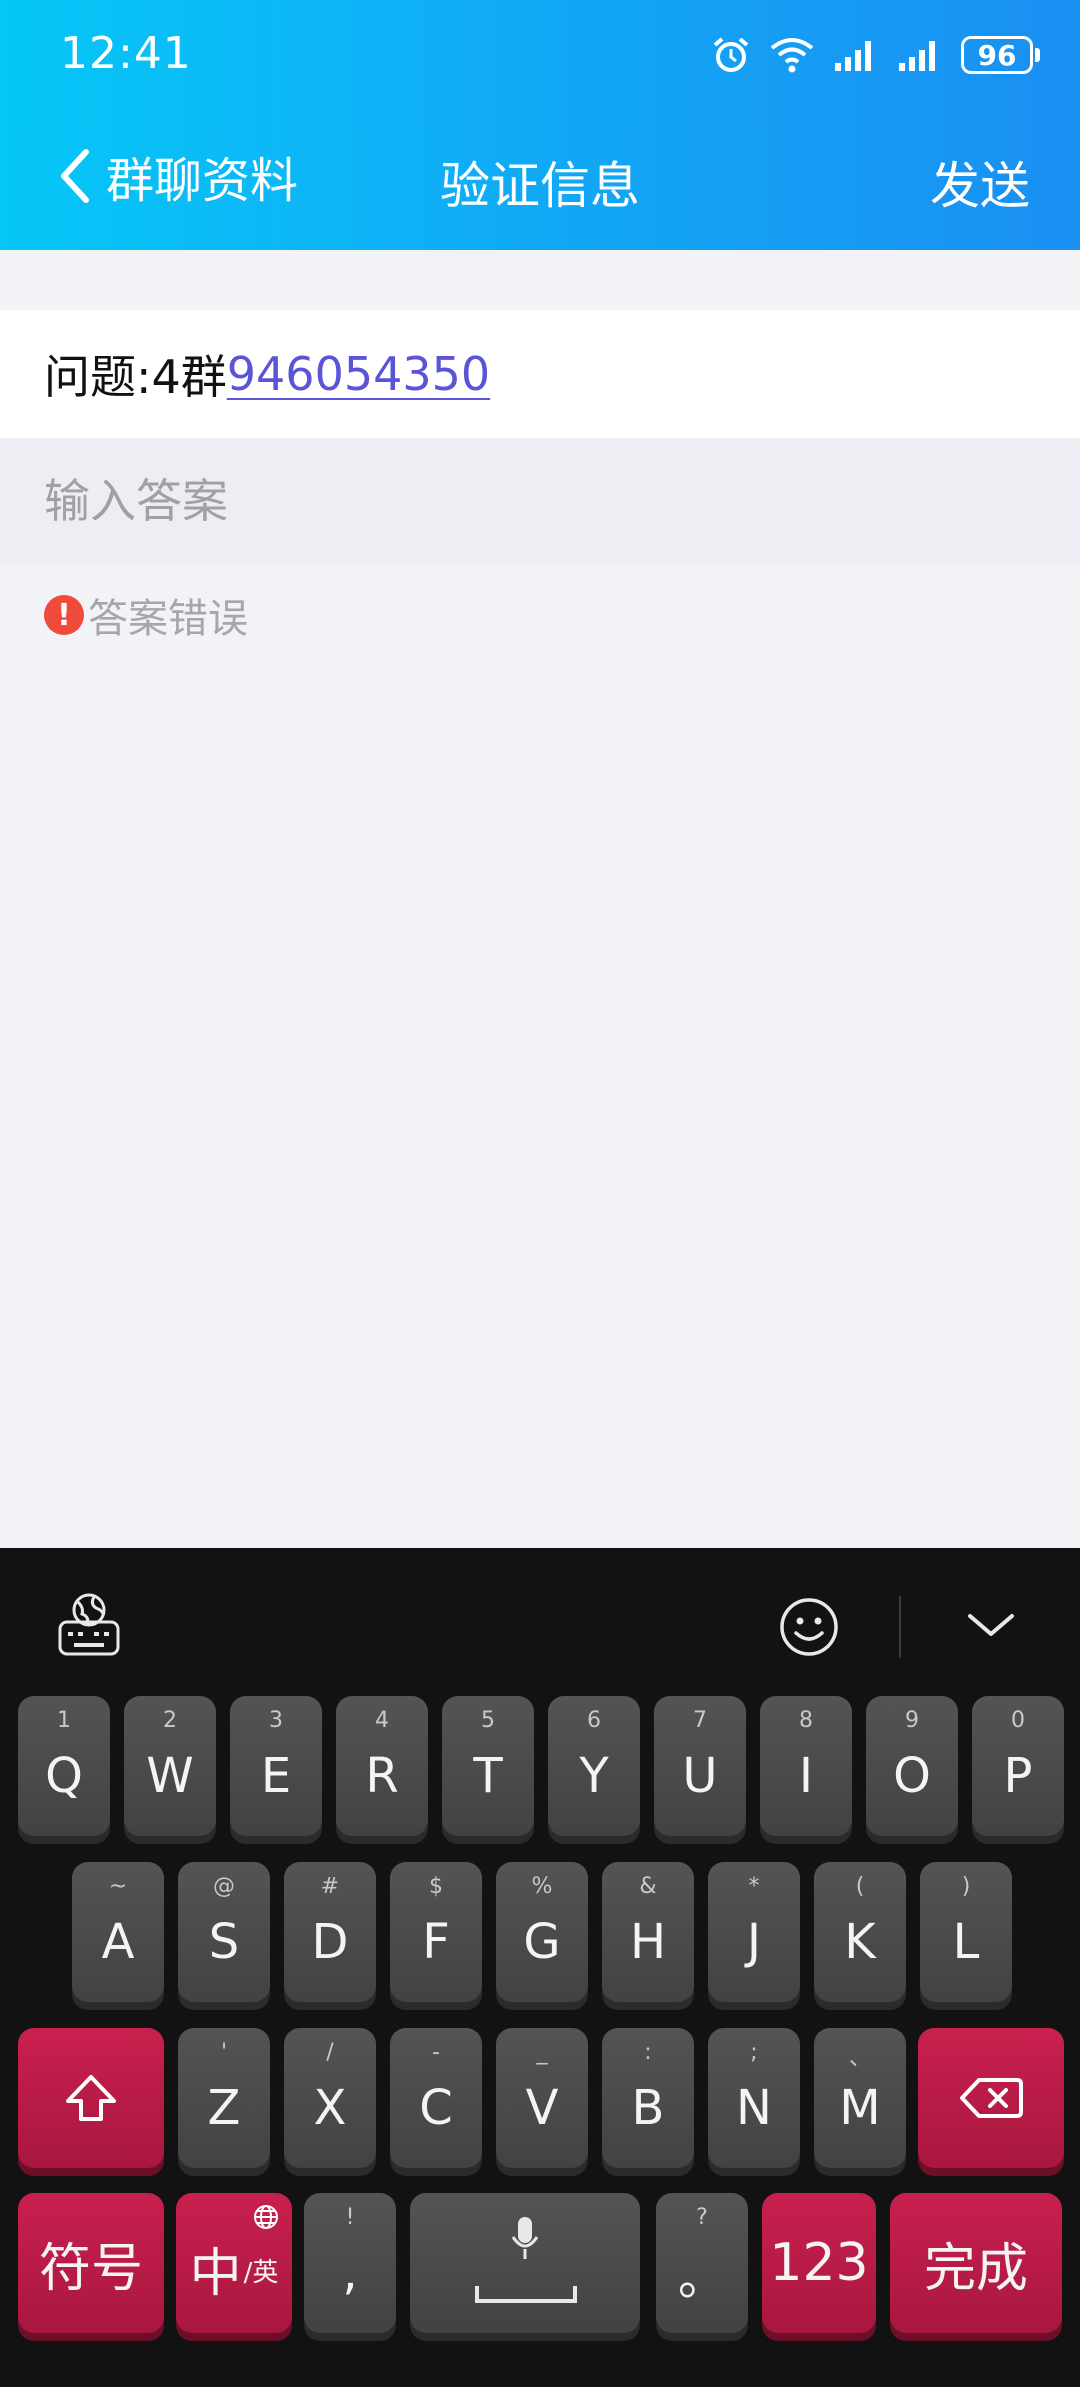 The image size is (1080, 2387). Describe the element at coordinates (540, 186) in the screenshot. I see `page-title: 验证信息` at that location.